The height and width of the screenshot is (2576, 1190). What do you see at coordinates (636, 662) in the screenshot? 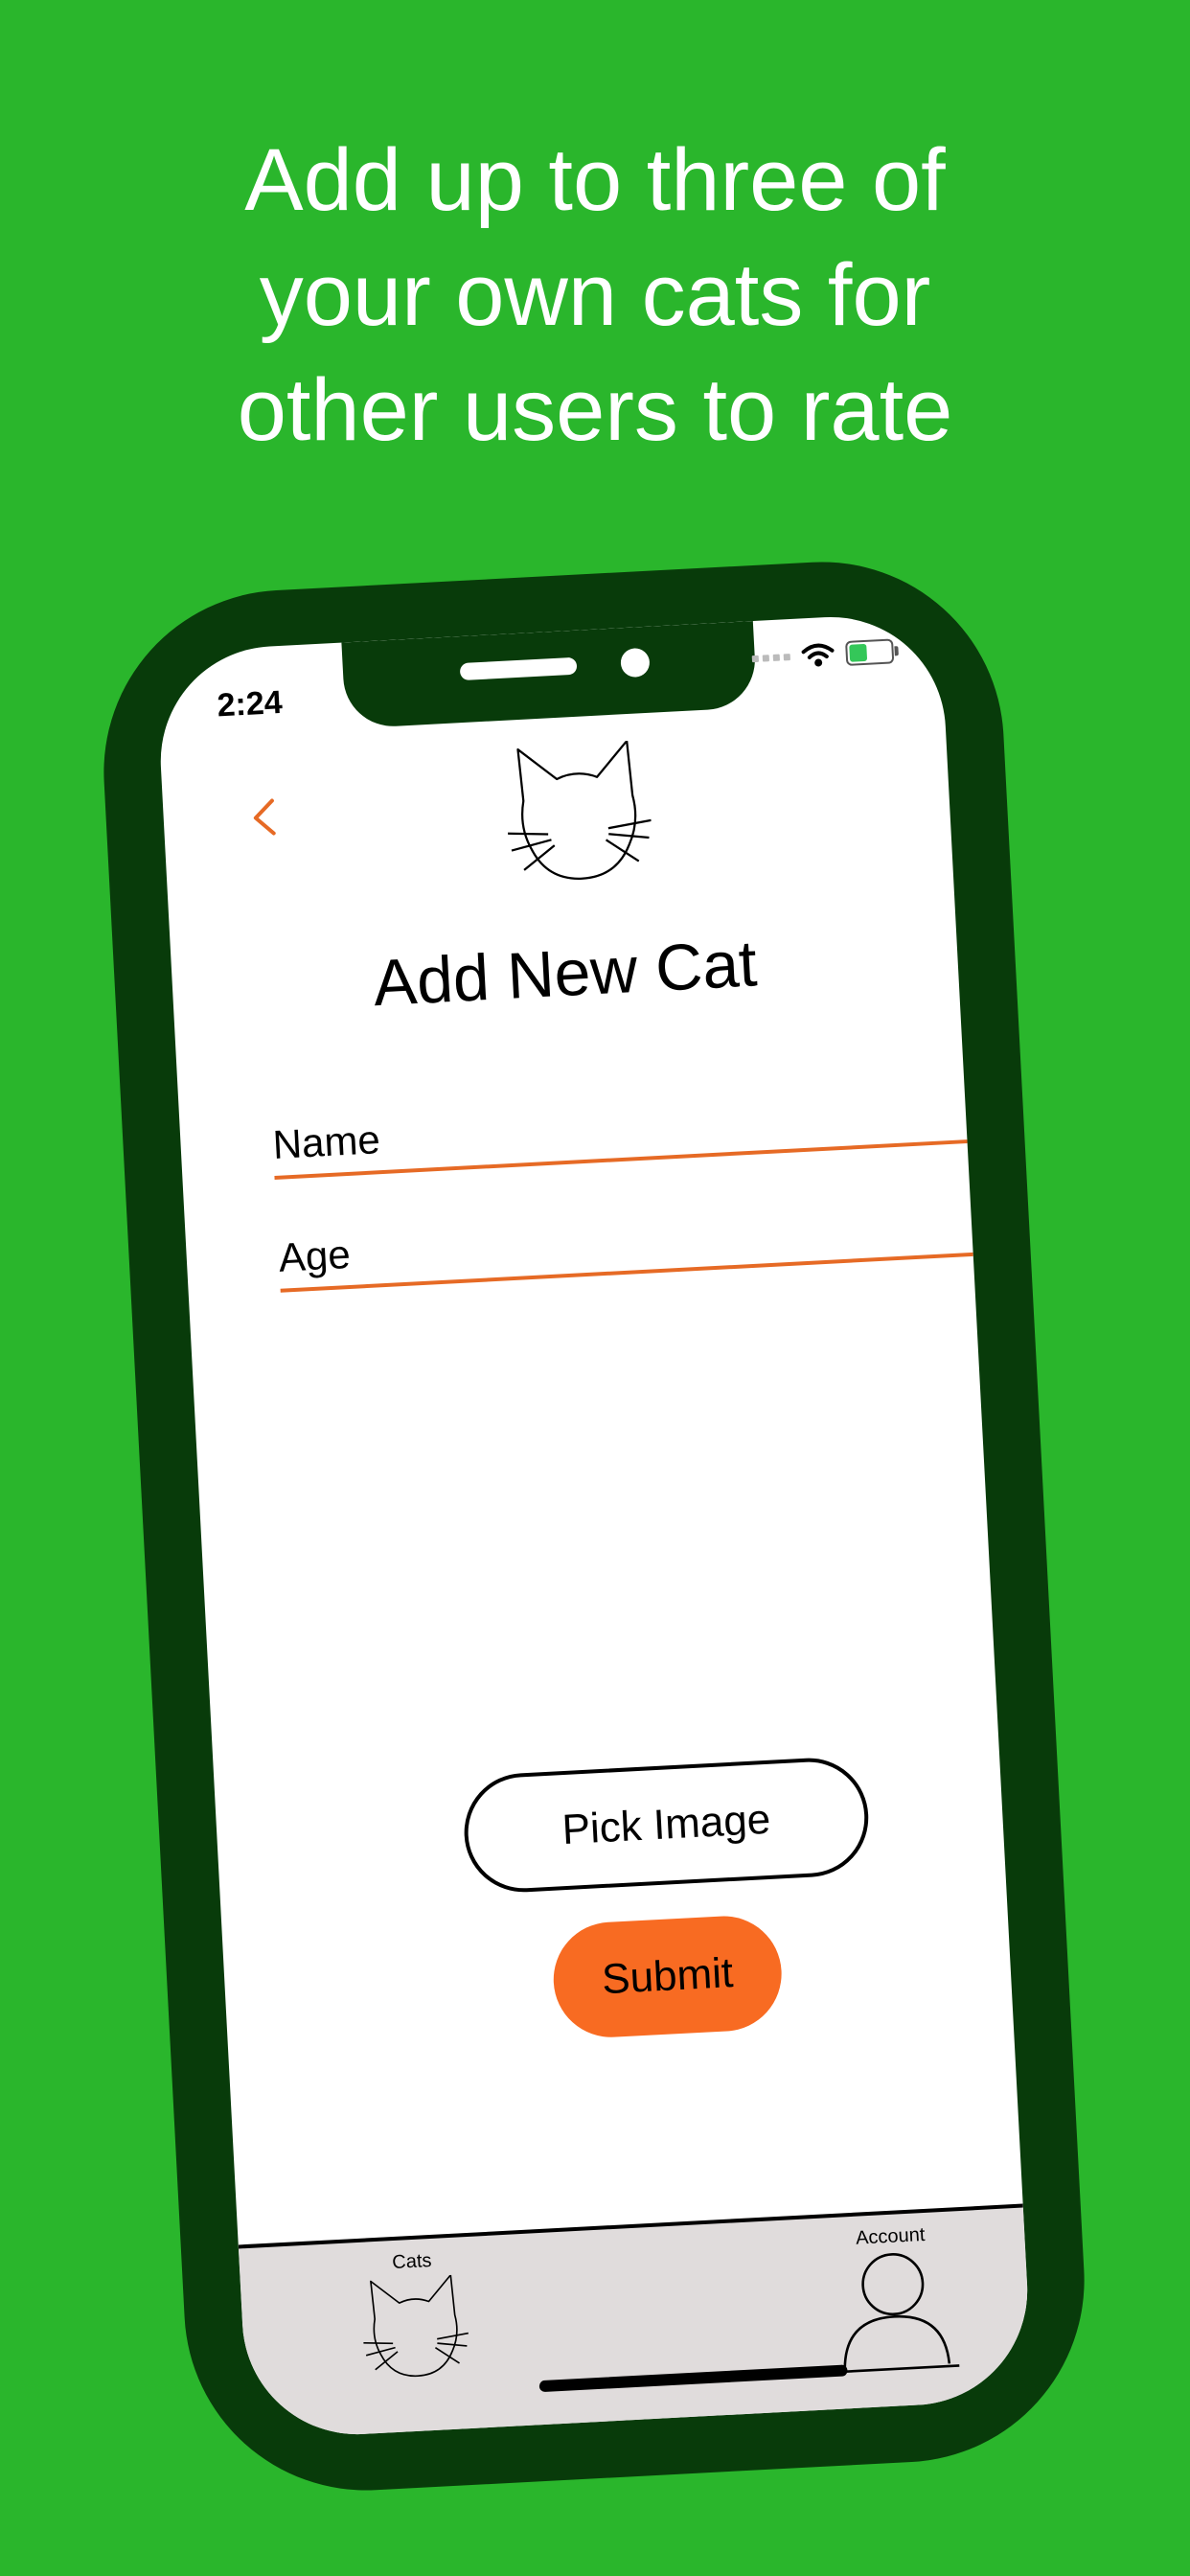
I see `front-camera` at bounding box center [636, 662].